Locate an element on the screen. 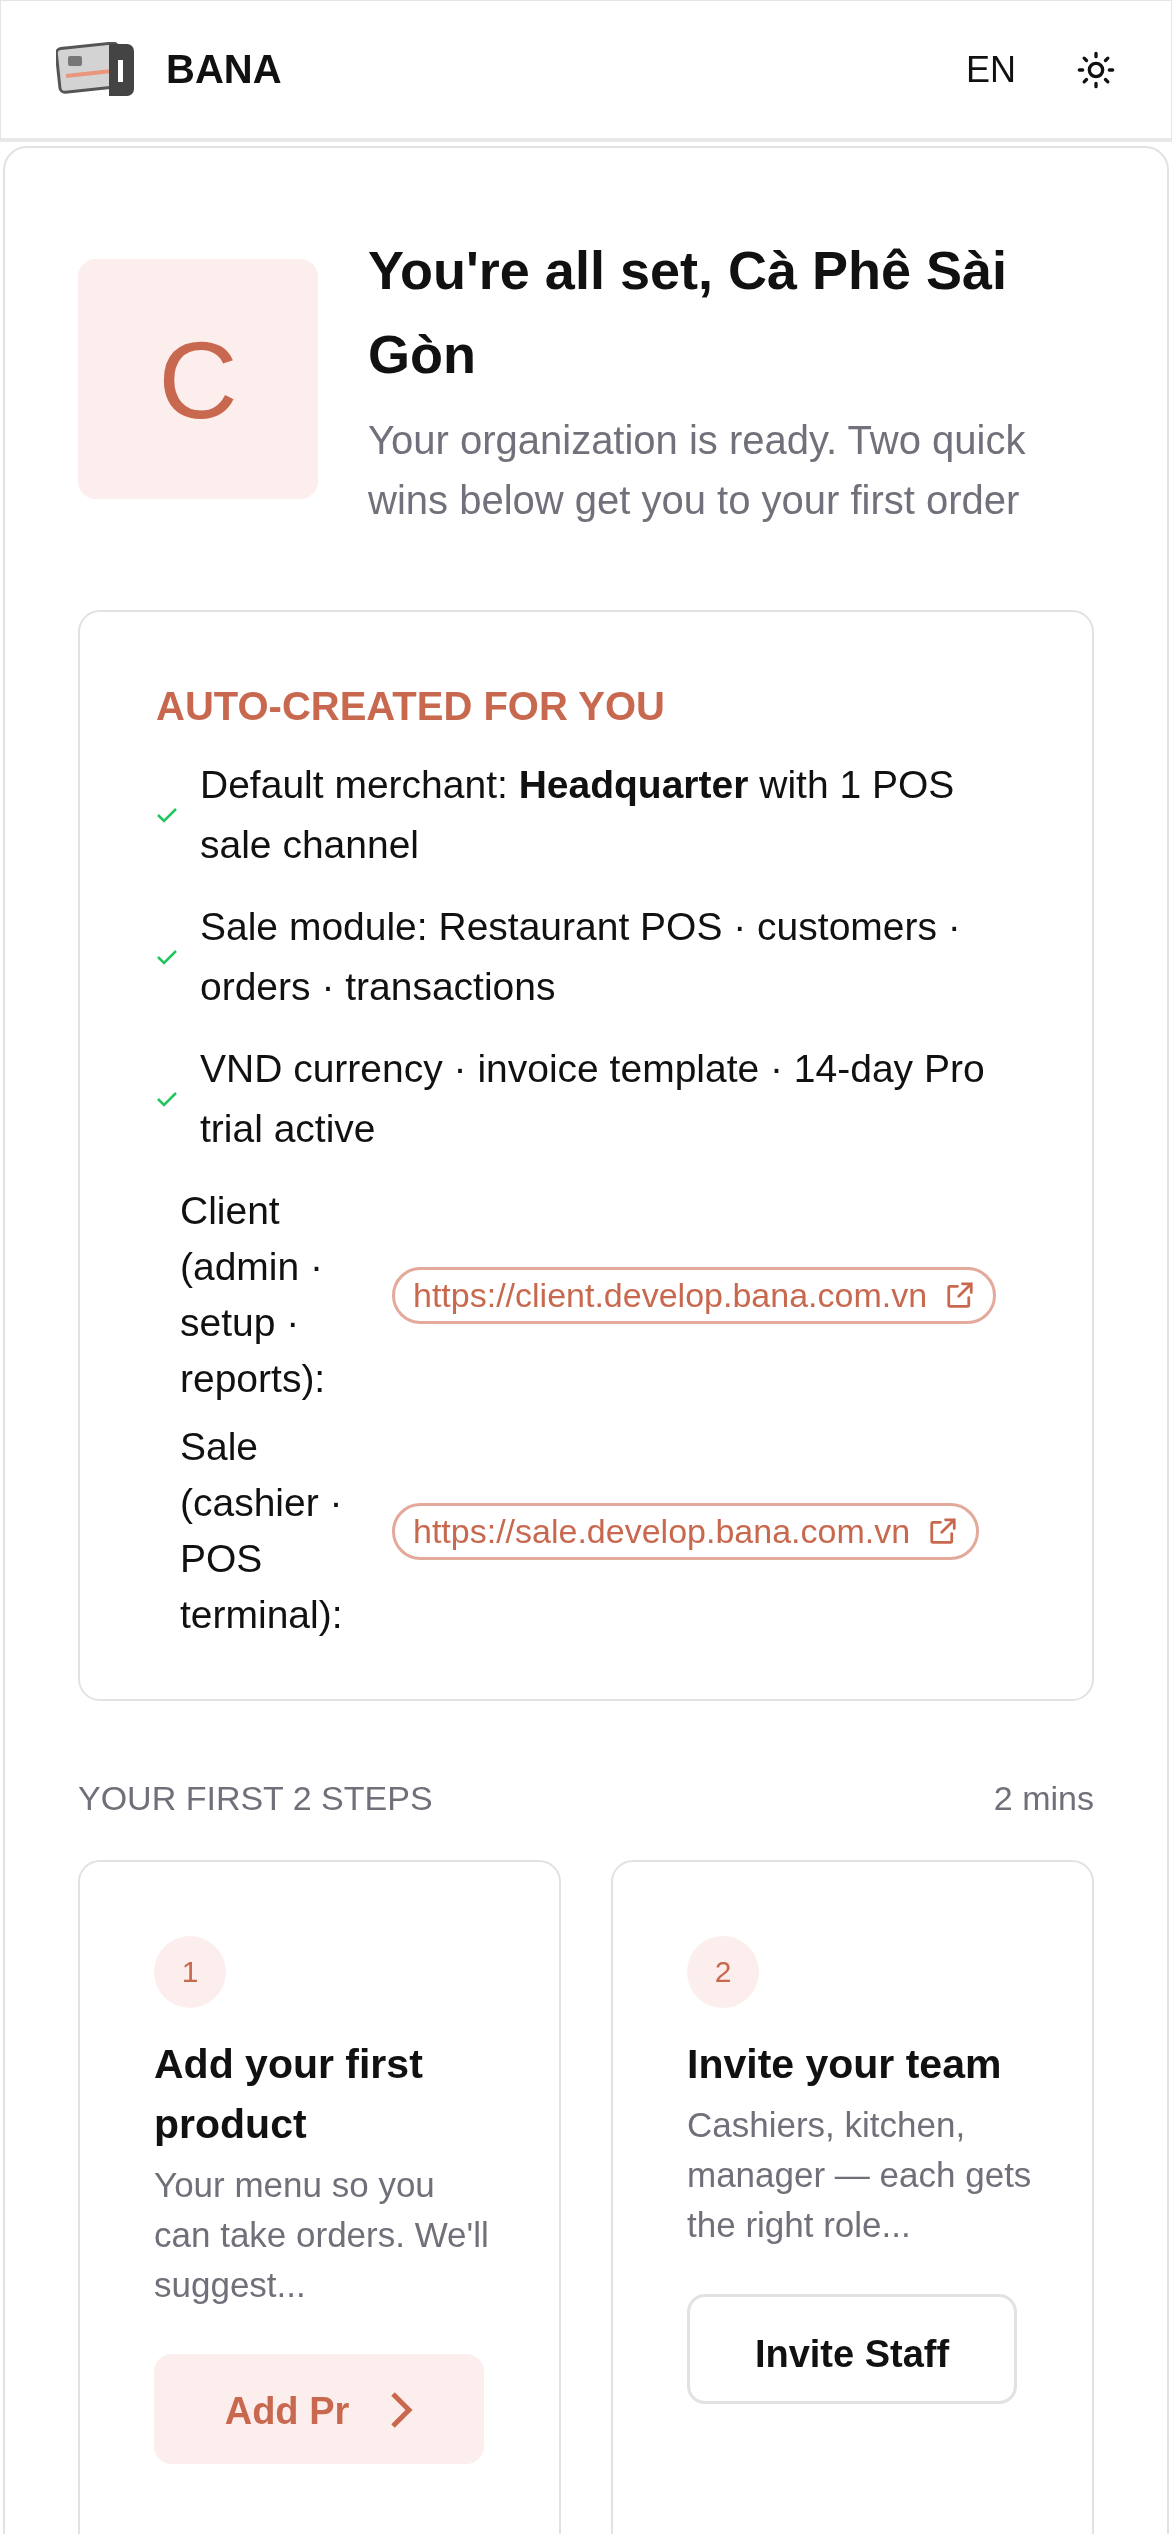 Image resolution: width=1172 pixels, height=2534 pixels. step-button: Invite Staff is located at coordinates (852, 2349).